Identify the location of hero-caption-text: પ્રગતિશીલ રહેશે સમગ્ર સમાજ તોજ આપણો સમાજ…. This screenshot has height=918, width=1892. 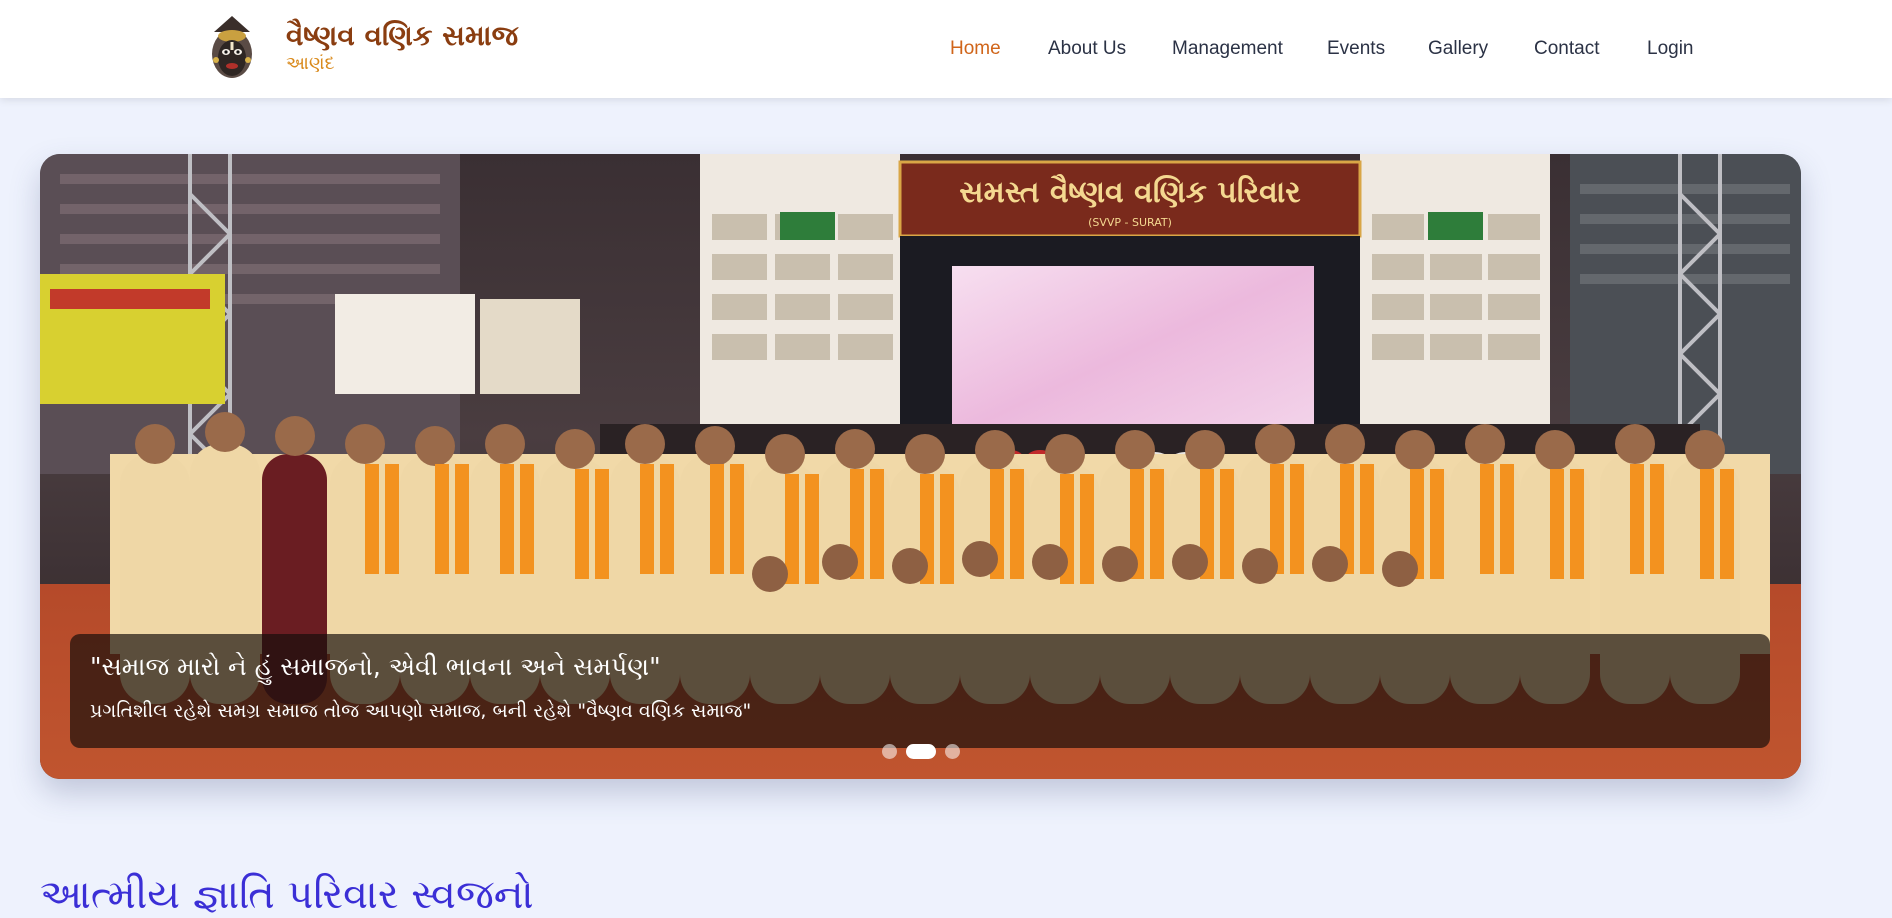
(421, 711).